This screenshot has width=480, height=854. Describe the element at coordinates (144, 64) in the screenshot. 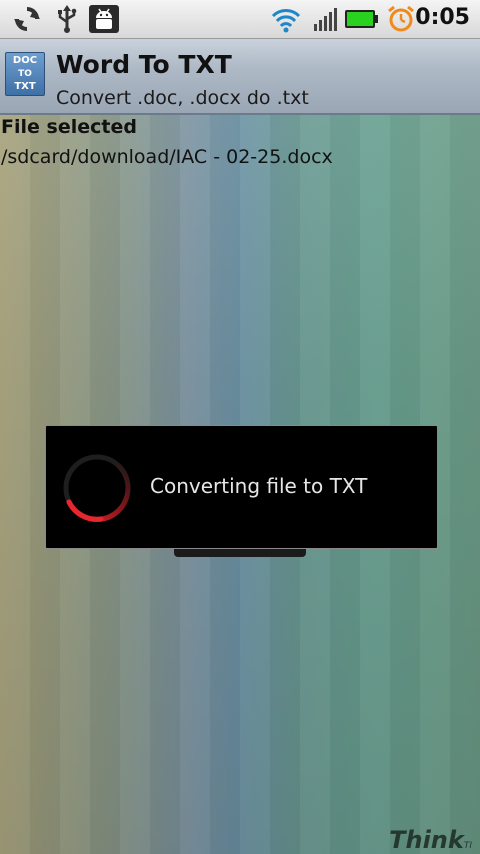

I see `app-title: Word To TXT` at that location.